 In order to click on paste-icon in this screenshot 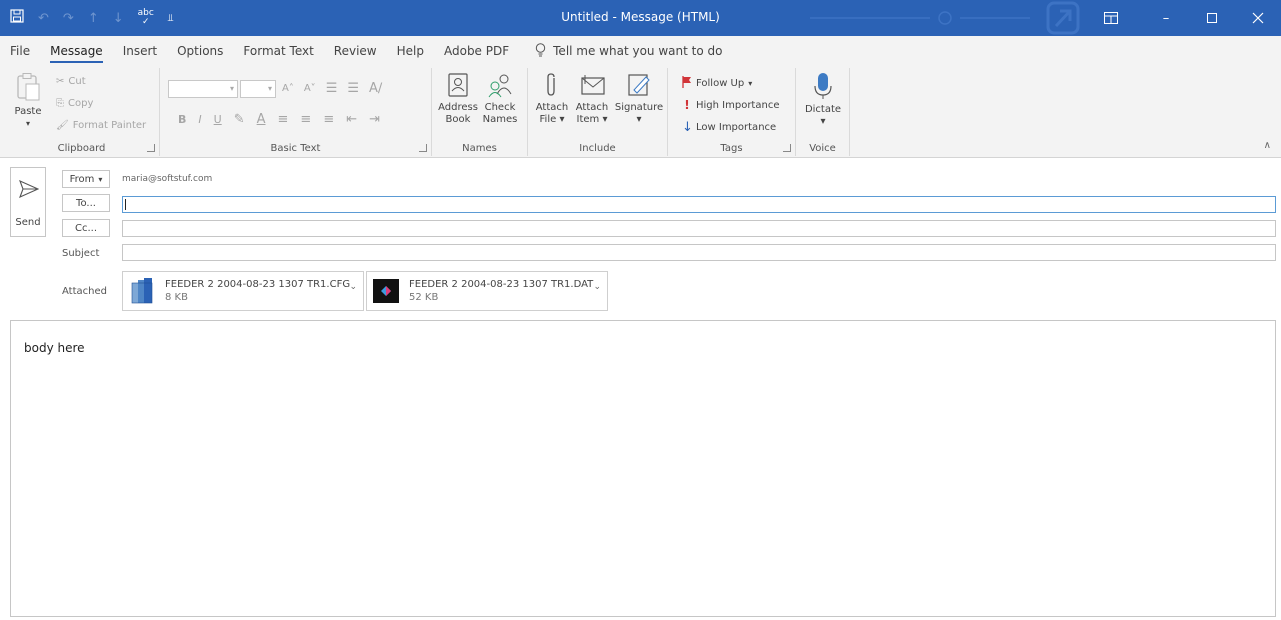, I will do `click(28, 87)`.